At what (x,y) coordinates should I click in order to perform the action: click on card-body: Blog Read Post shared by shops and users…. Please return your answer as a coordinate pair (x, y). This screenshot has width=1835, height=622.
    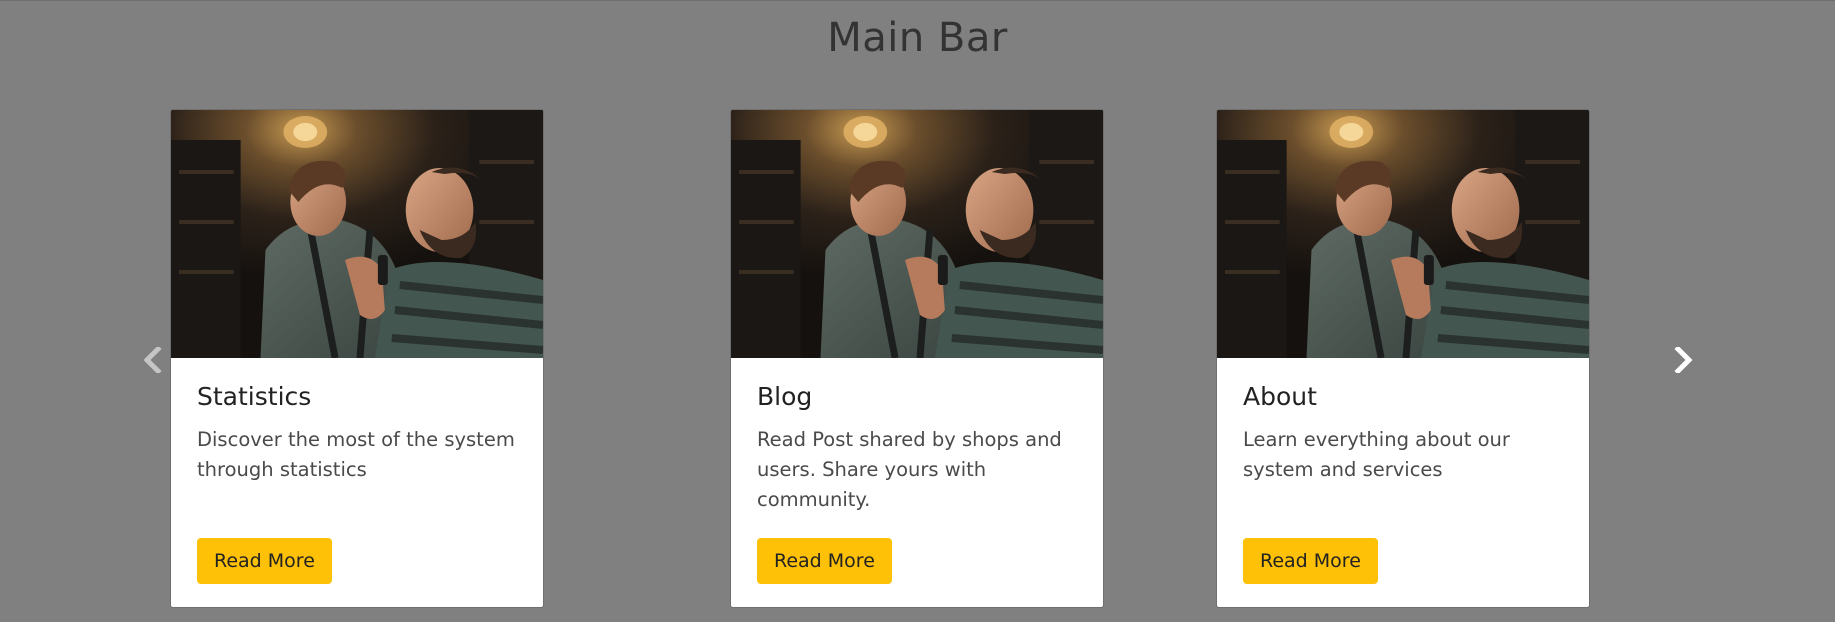
    Looking at the image, I should click on (917, 482).